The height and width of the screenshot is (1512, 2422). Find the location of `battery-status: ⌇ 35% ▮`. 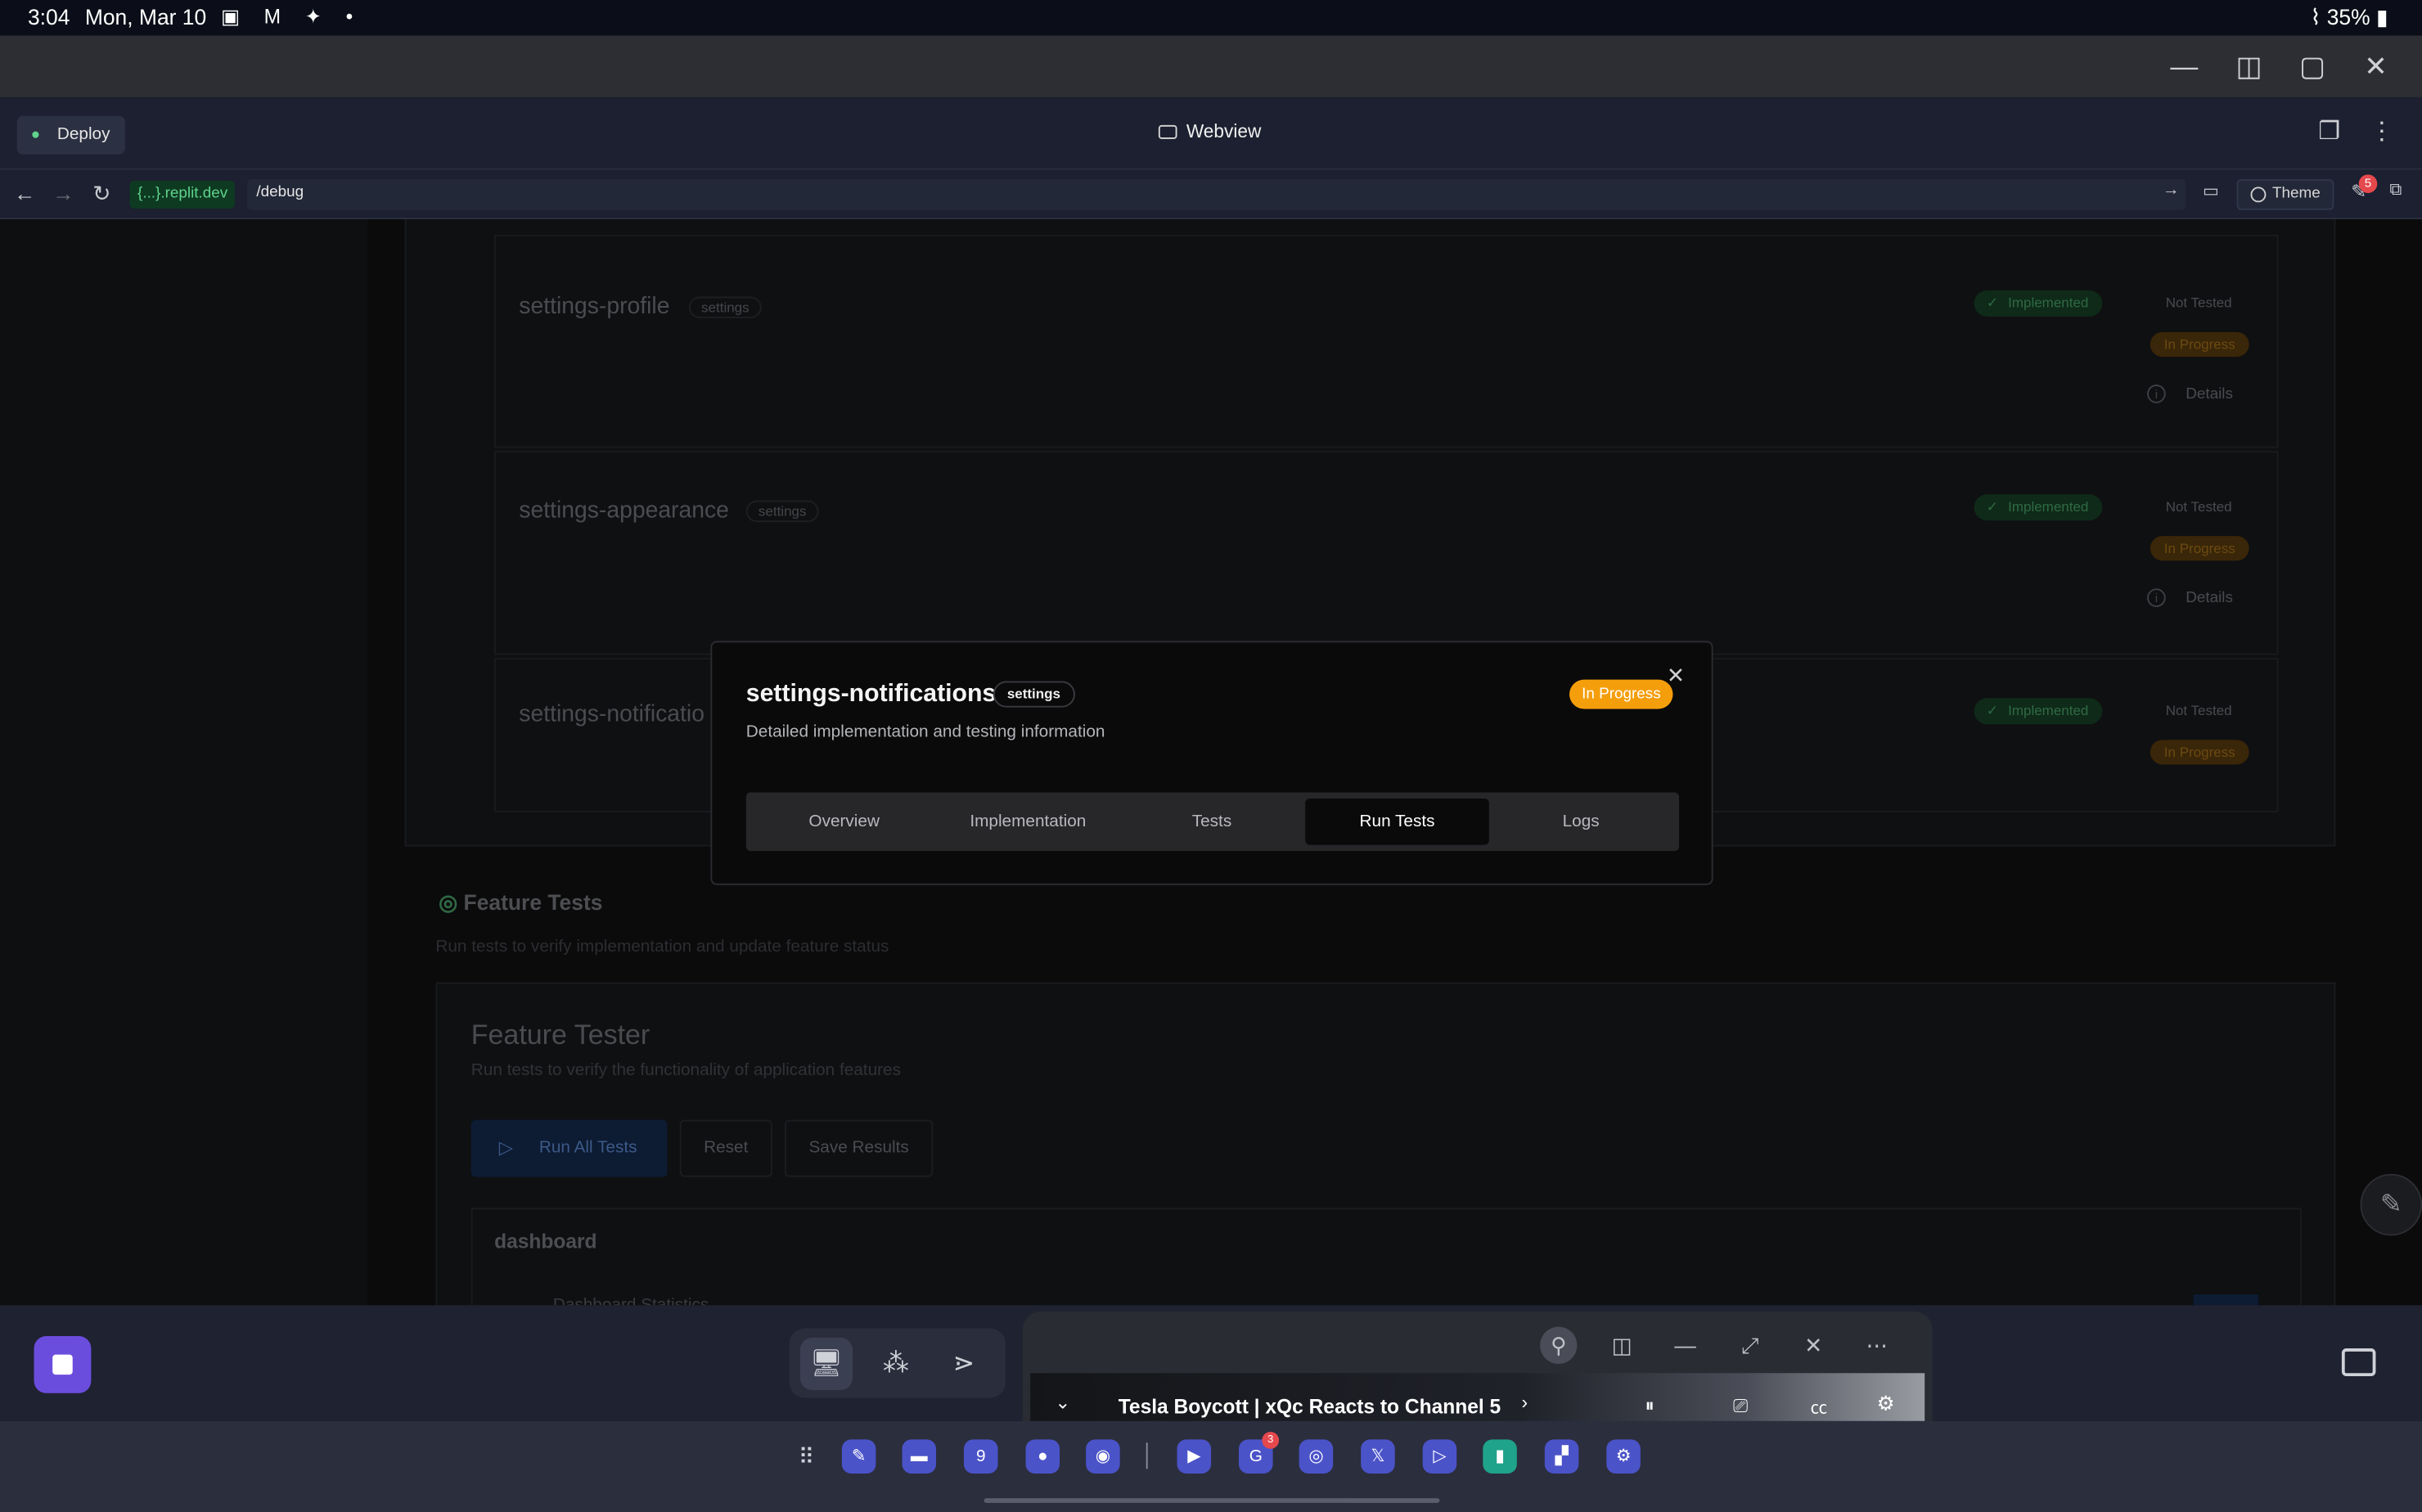

battery-status: ⌇ 35% ▮ is located at coordinates (2349, 18).